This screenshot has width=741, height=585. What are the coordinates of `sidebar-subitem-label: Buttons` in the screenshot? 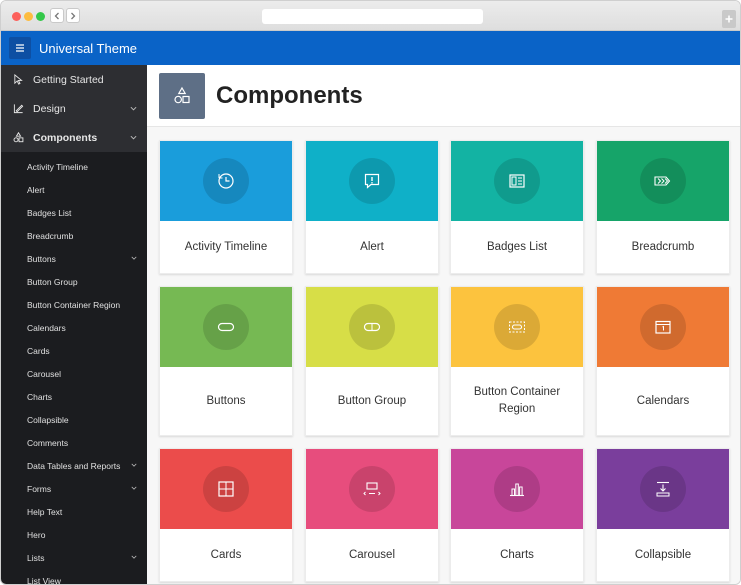 It's located at (41, 258).